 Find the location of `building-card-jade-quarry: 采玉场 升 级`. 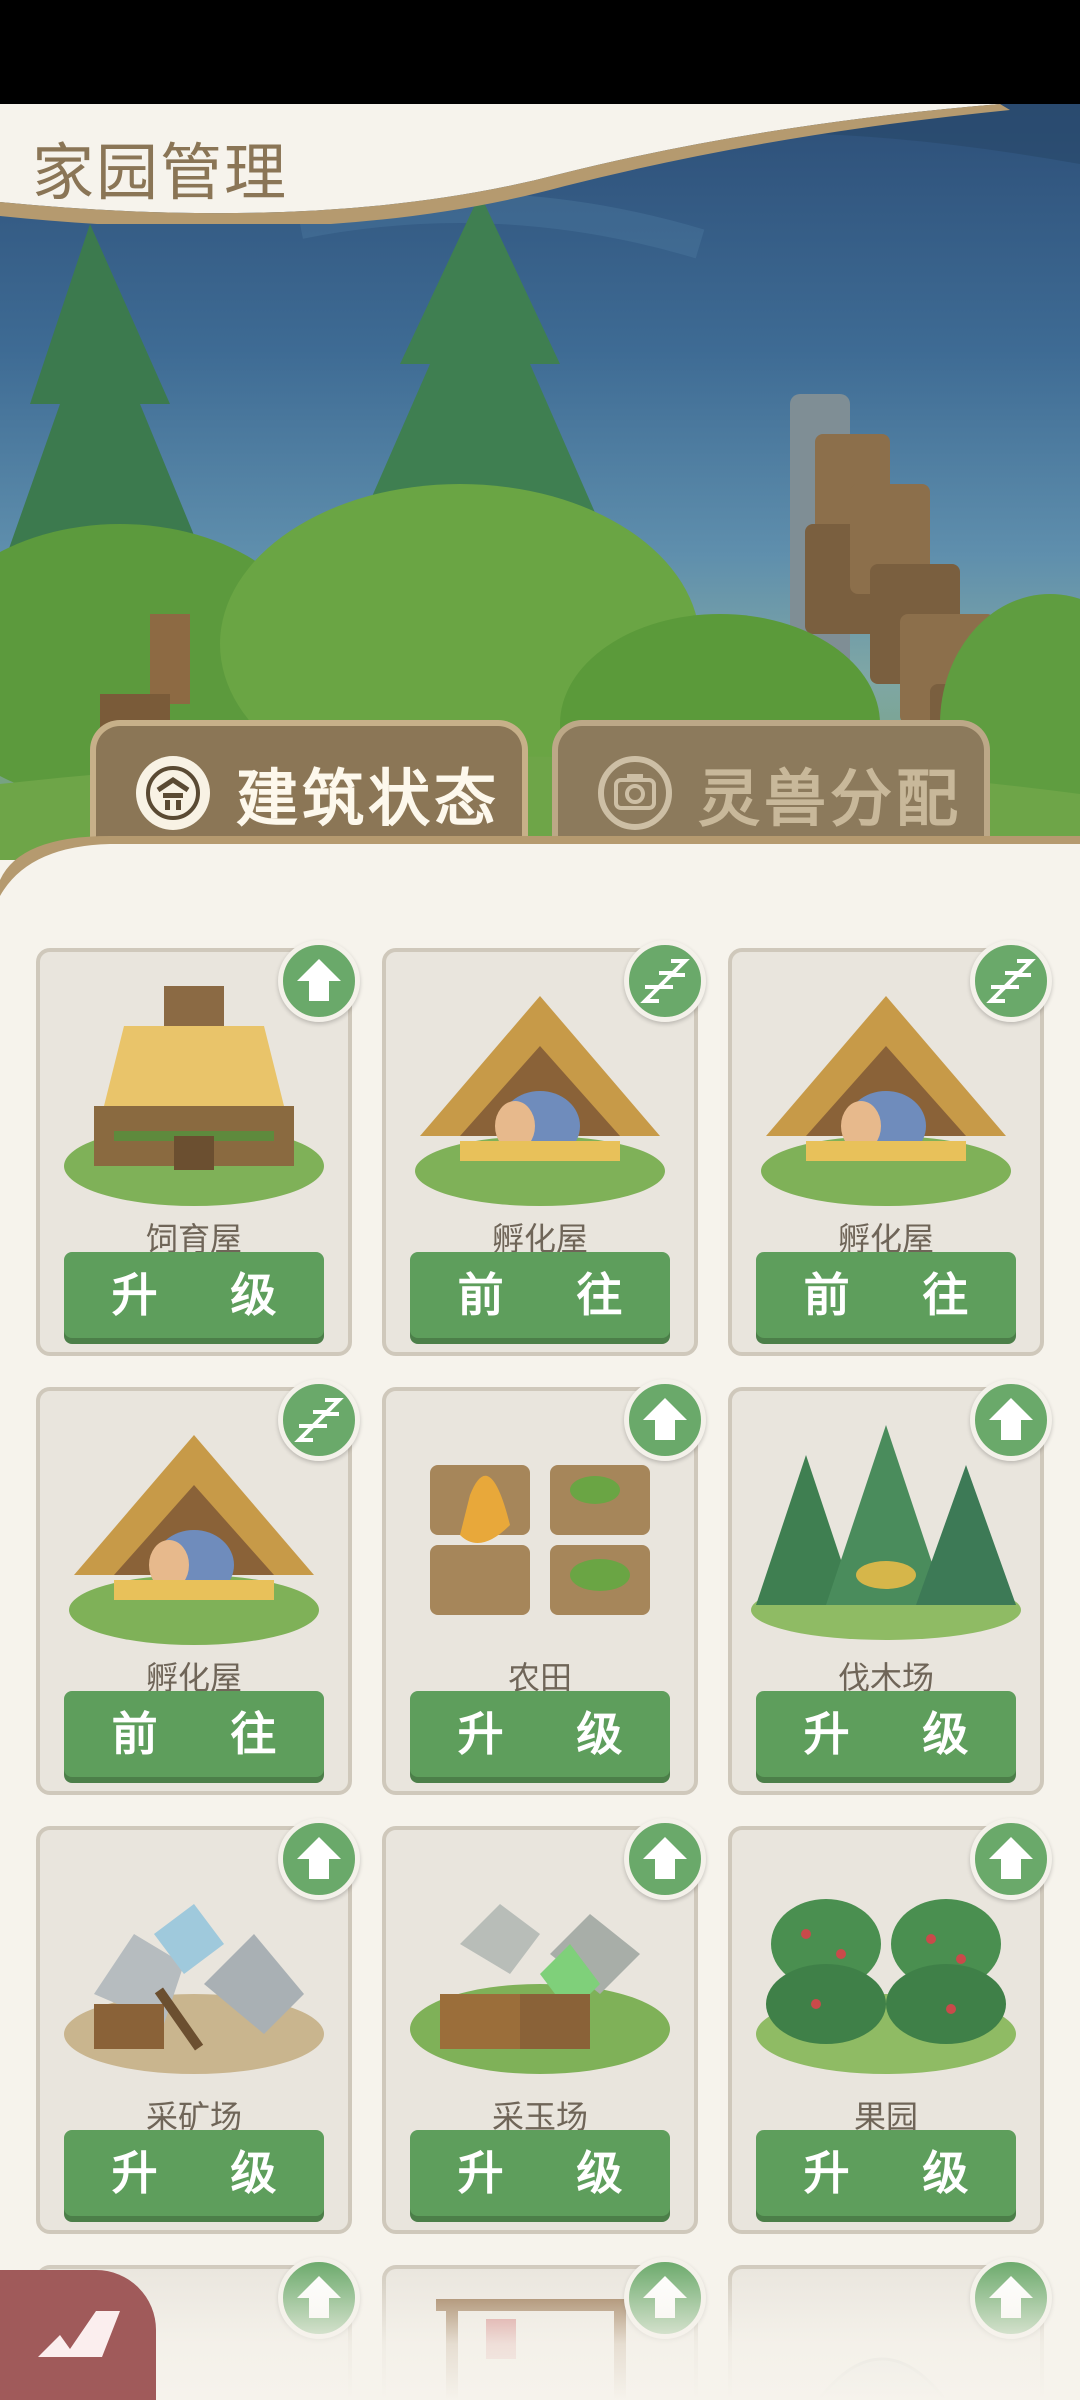

building-card-jade-quarry: 采玉场 升 级 is located at coordinates (544, 2026).